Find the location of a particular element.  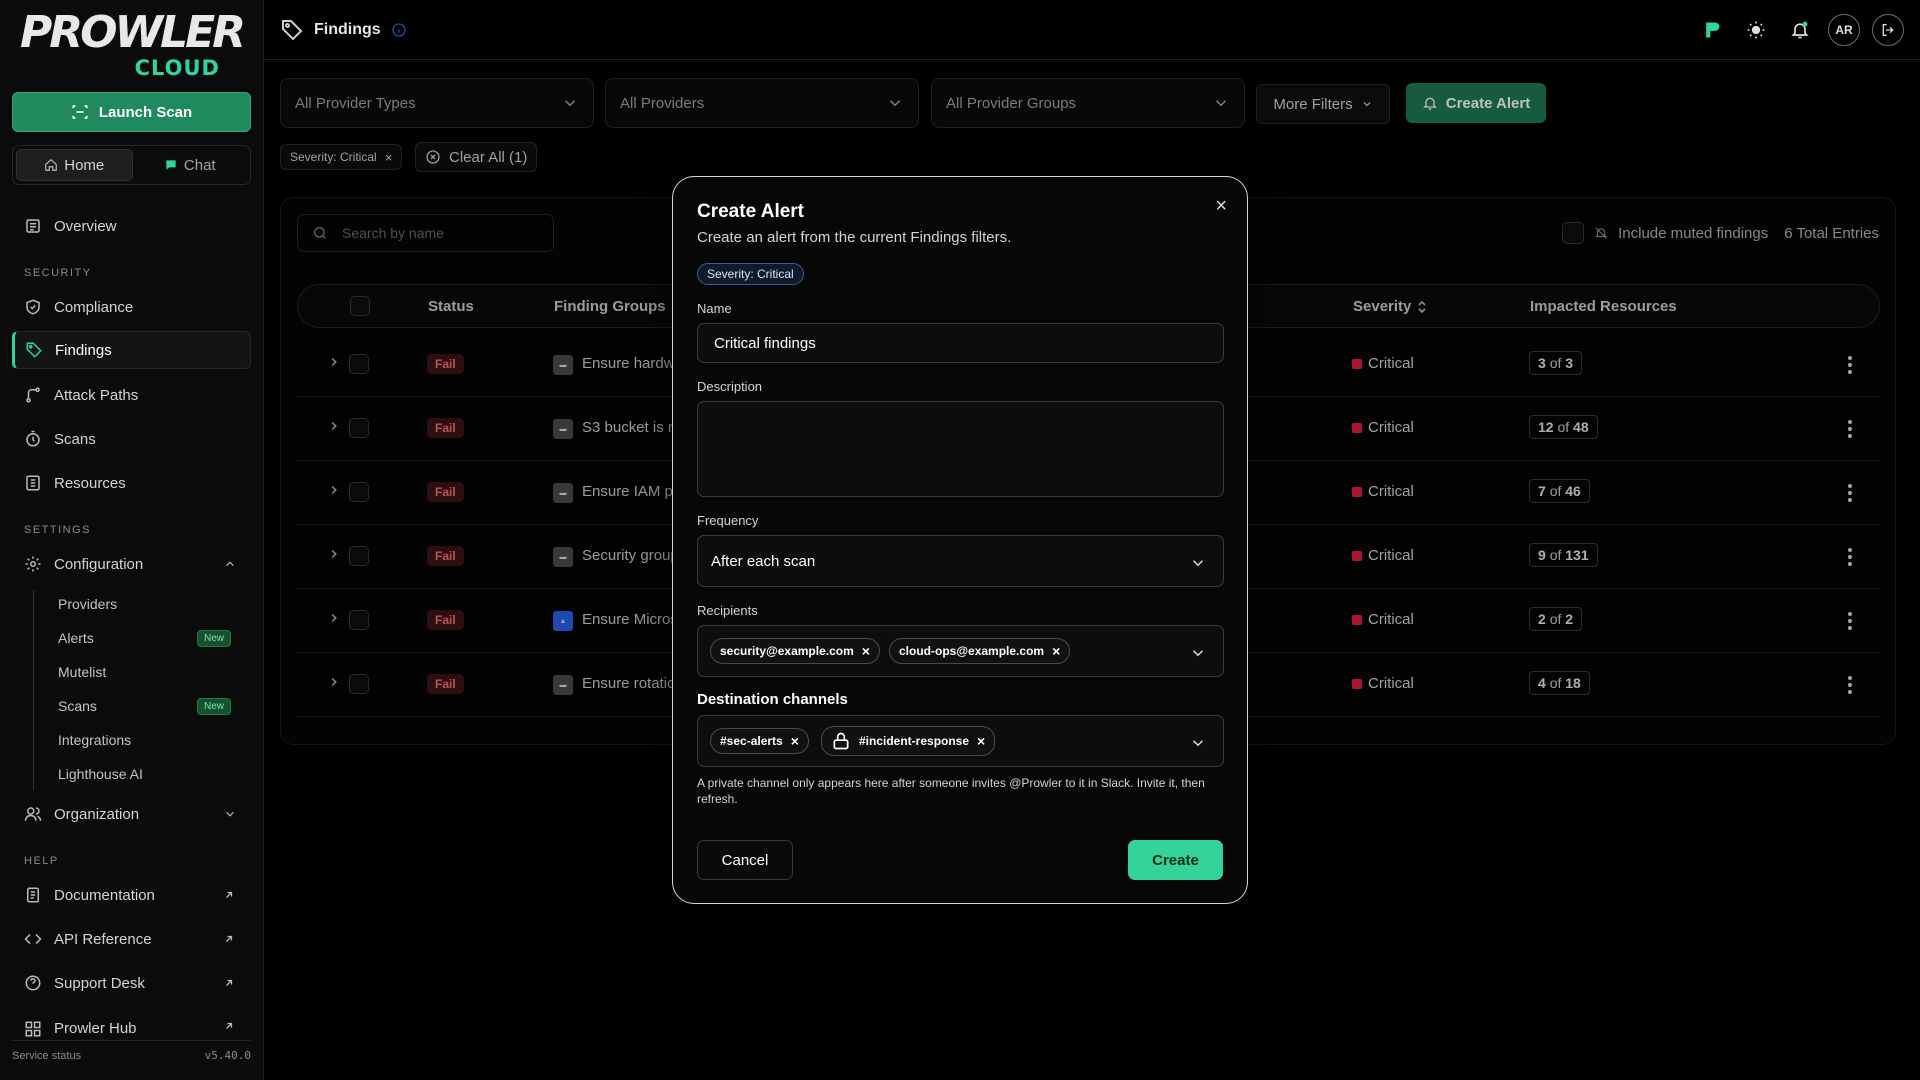

nav-prowler-hub: Prowler Hub is located at coordinates (131, 1023).